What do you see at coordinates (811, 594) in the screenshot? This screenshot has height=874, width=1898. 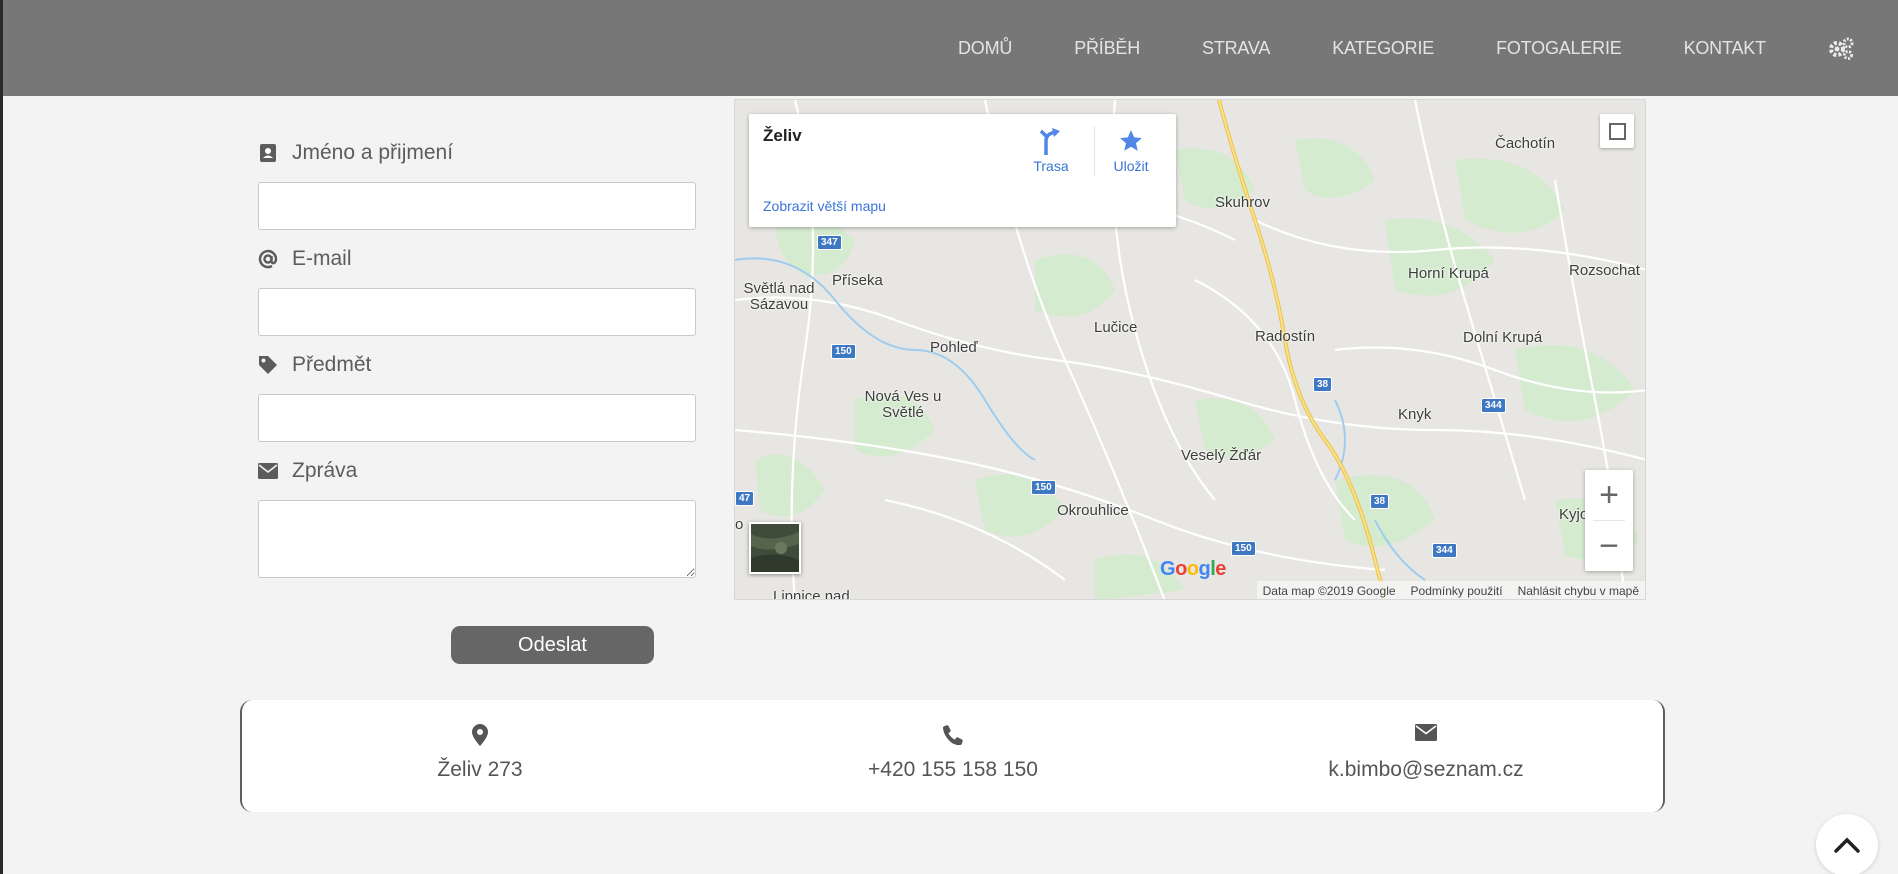 I see `place-label: Lipnice nad` at bounding box center [811, 594].